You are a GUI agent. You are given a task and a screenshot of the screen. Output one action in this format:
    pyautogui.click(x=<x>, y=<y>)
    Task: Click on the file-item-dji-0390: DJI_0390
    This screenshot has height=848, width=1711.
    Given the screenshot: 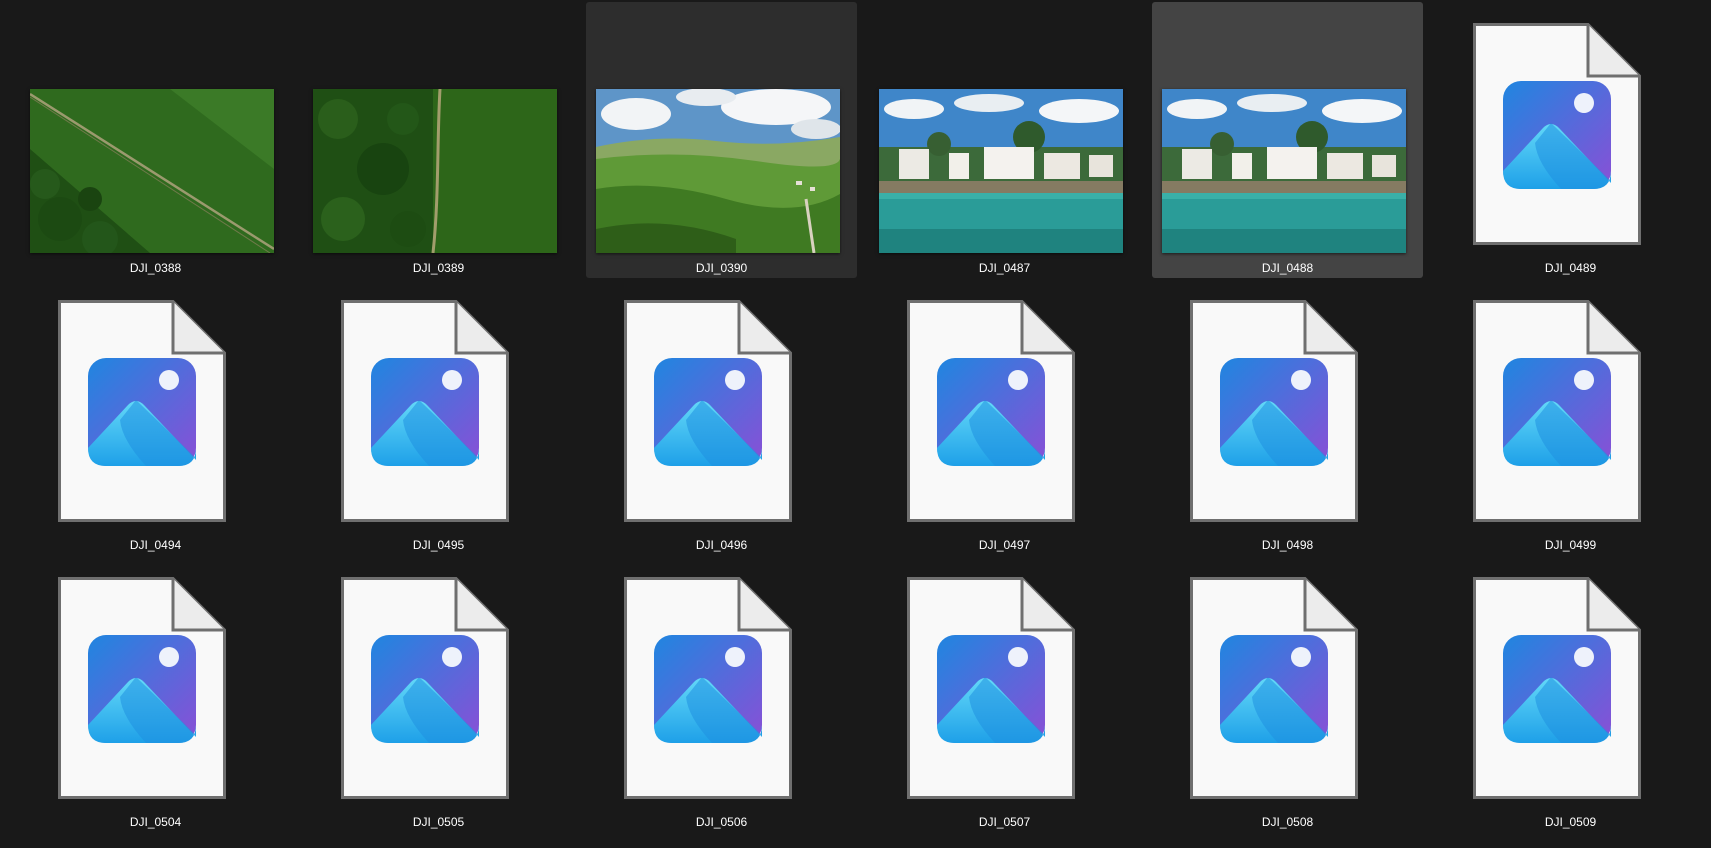 What is the action you would take?
    pyautogui.click(x=721, y=140)
    